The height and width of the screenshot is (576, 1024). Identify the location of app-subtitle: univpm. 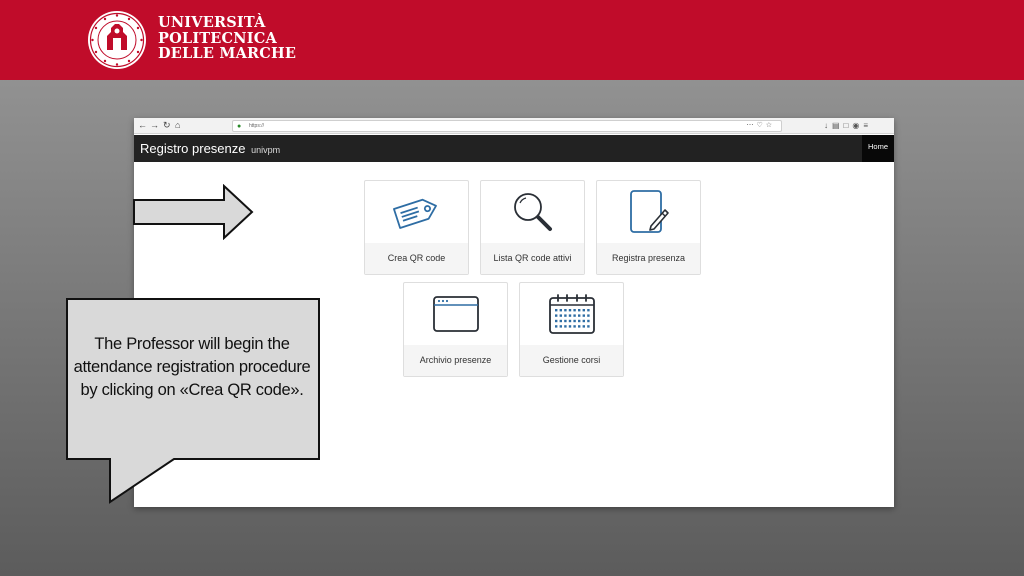
(266, 150).